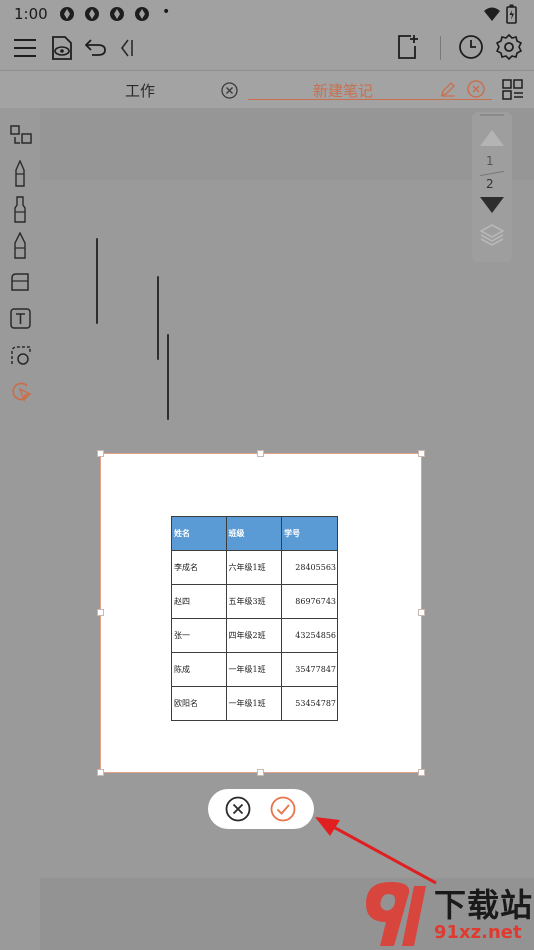  What do you see at coordinates (100, 453) in the screenshot?
I see `resize-handle-top-left` at bounding box center [100, 453].